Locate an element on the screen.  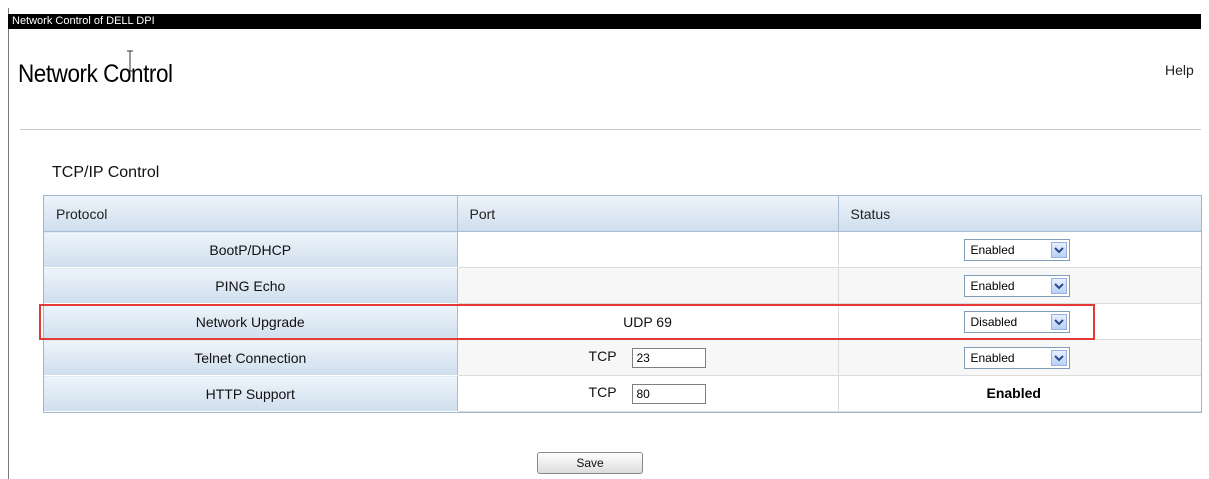
http-status-text: Enabled is located at coordinates (1013, 392).